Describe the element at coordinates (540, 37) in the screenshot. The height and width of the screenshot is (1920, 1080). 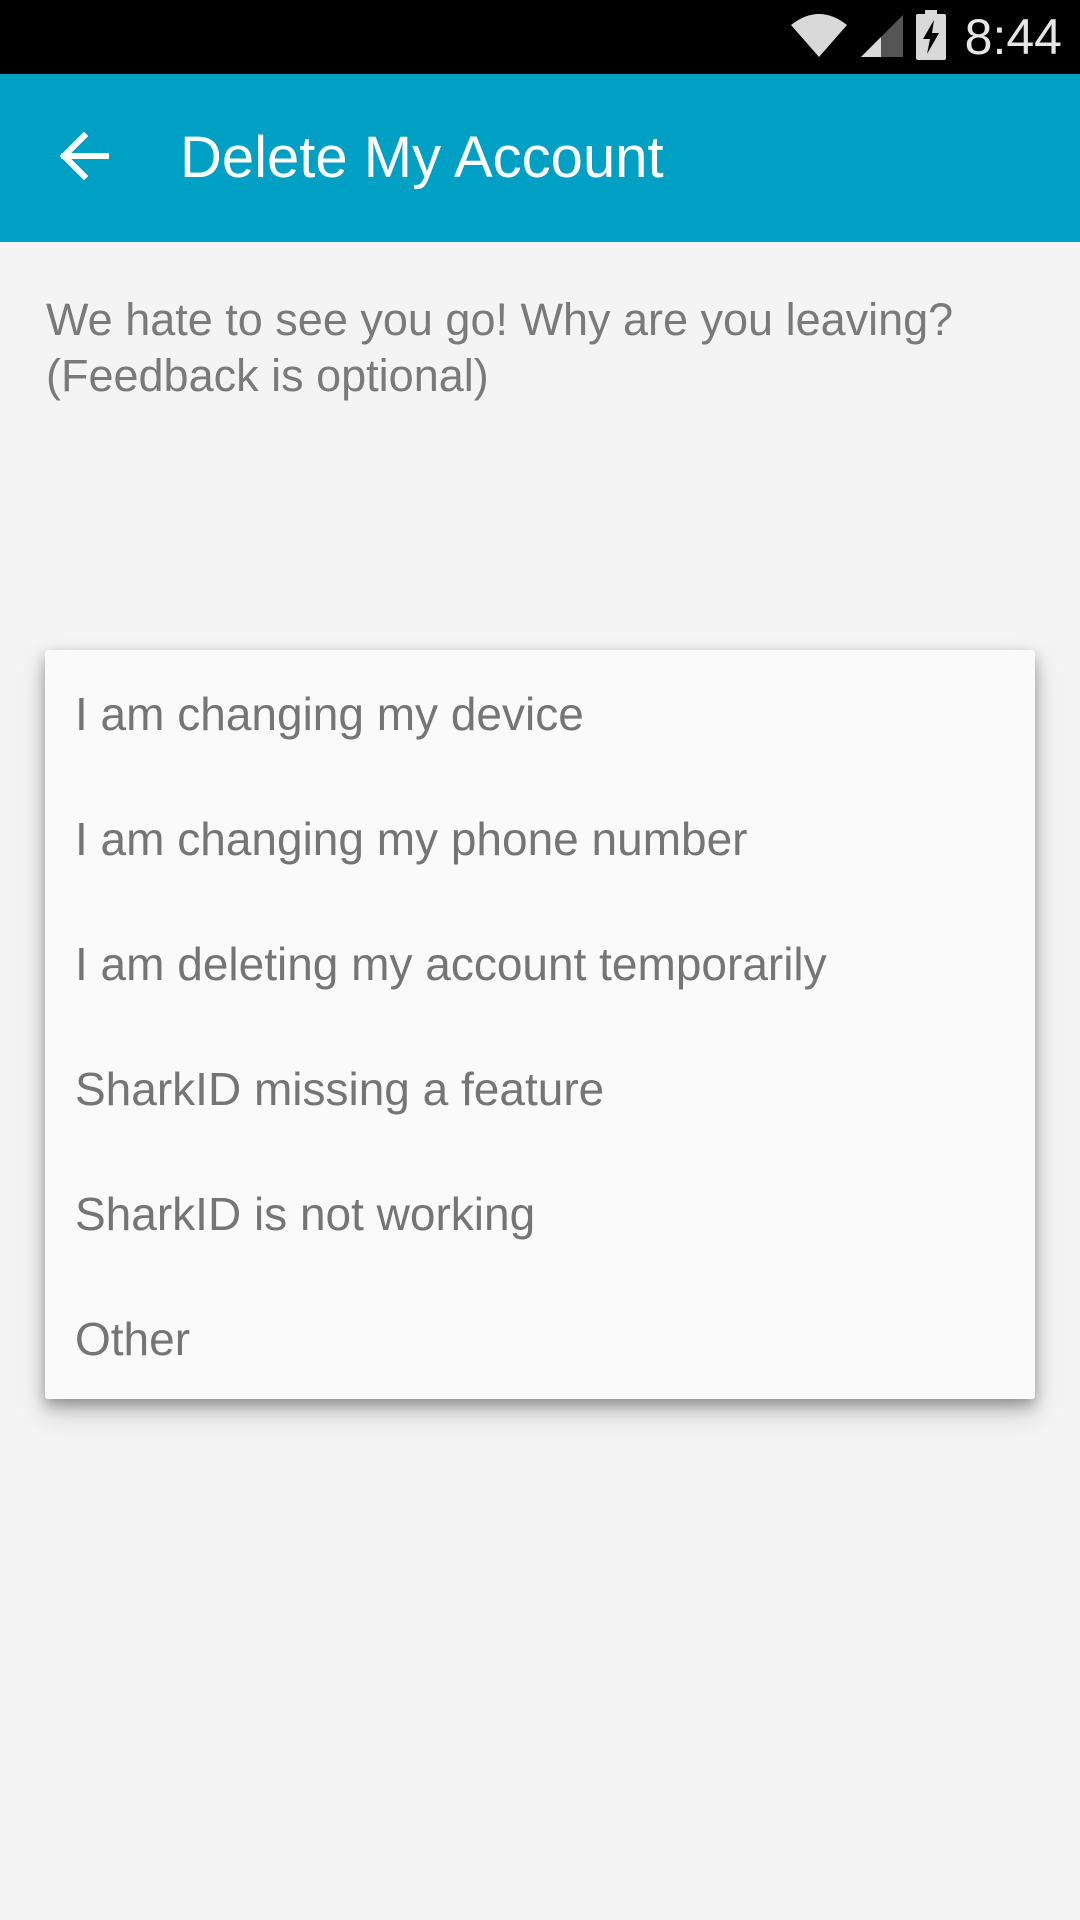
I see `status-bar: 8:44` at that location.